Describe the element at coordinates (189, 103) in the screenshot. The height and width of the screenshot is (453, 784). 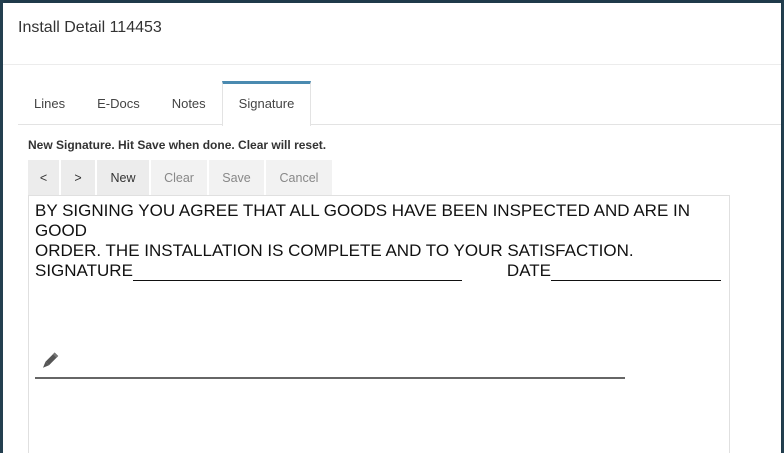
I see `tab-notes: Notes` at that location.